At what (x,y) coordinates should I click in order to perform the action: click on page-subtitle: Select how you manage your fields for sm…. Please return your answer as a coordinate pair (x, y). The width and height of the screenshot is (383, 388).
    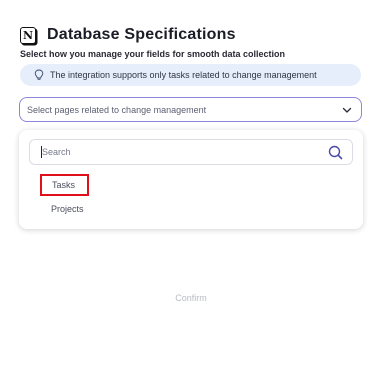
    Looking at the image, I should click on (153, 54).